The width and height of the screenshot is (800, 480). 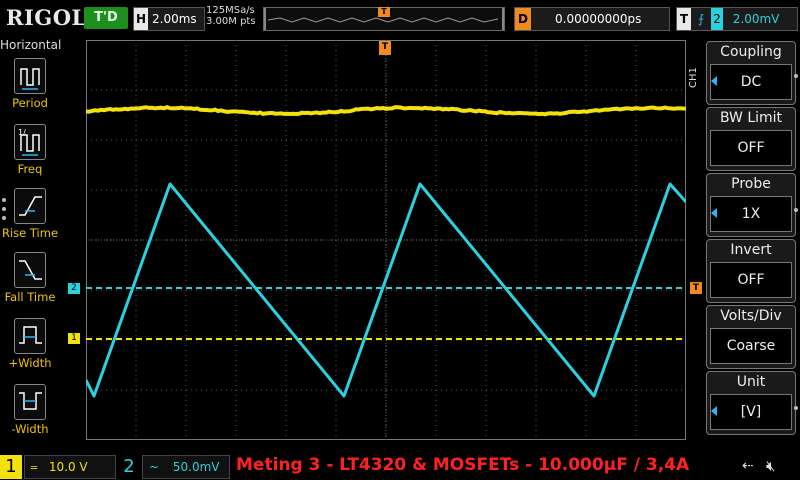 I want to click on dc-coupling-icon: ═, so click(x=34, y=468).